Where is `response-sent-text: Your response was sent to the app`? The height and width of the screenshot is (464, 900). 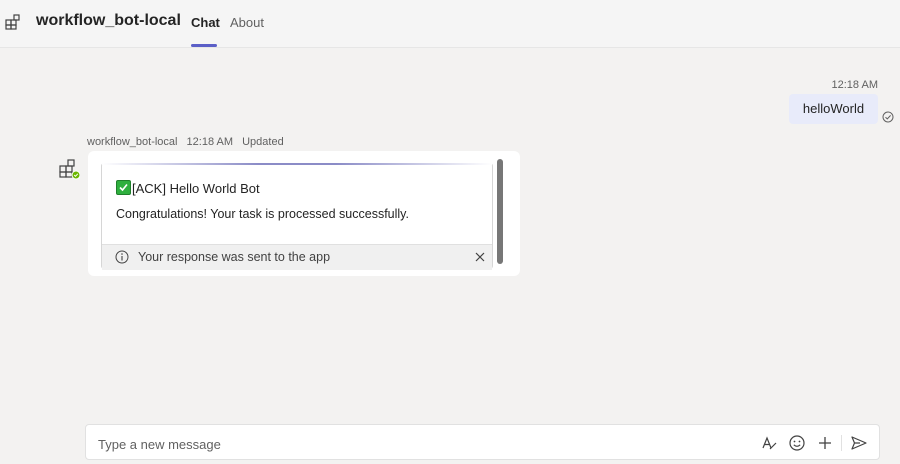
response-sent-text: Your response was sent to the app is located at coordinates (234, 257).